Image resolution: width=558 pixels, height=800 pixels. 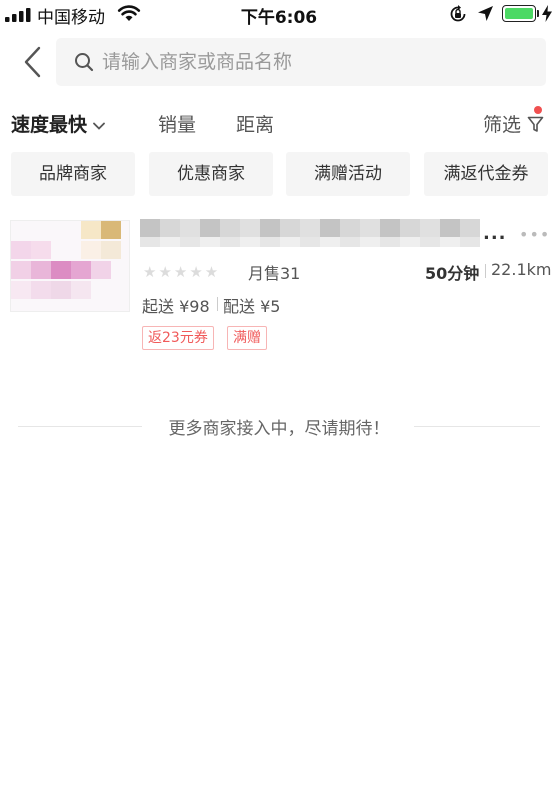 What do you see at coordinates (310, 242) in the screenshot?
I see `merchant-name-blurred-shadow` at bounding box center [310, 242].